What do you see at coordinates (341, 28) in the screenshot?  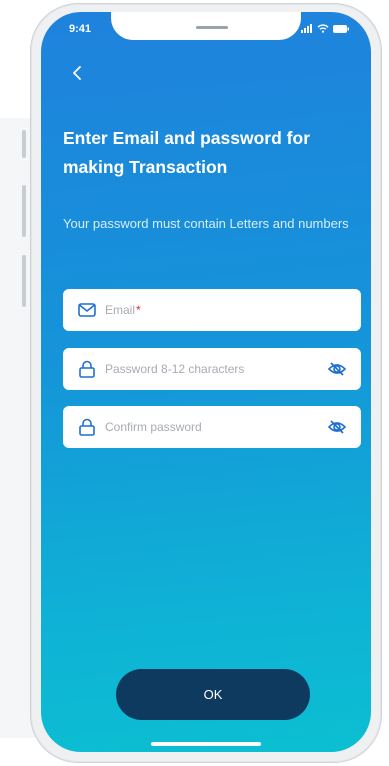 I see `battery-icon` at bounding box center [341, 28].